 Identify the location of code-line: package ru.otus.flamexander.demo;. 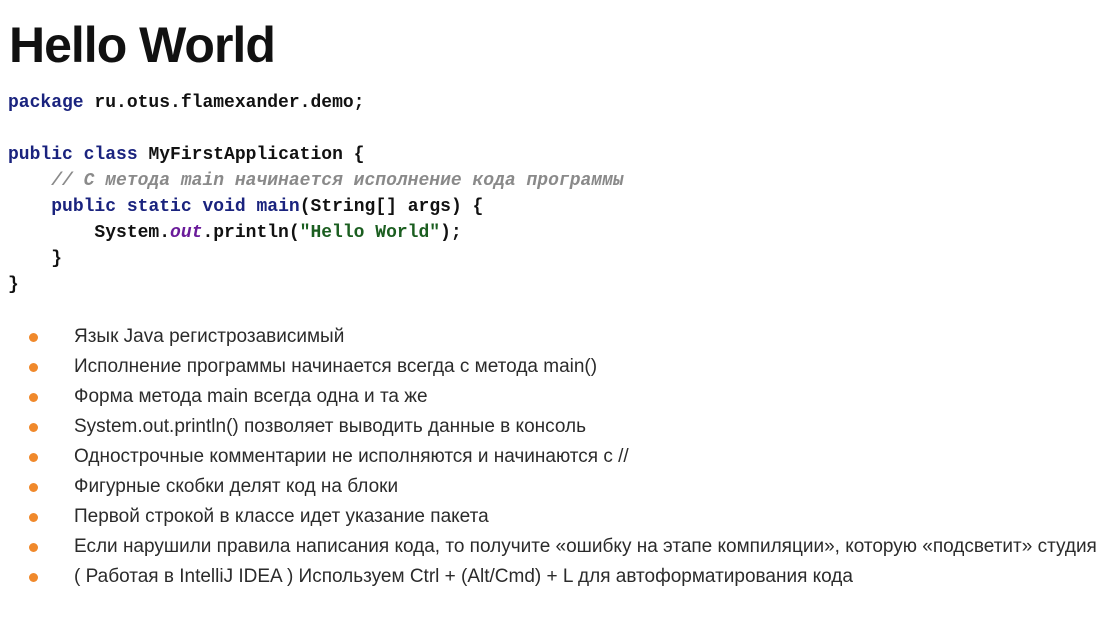
(316, 103).